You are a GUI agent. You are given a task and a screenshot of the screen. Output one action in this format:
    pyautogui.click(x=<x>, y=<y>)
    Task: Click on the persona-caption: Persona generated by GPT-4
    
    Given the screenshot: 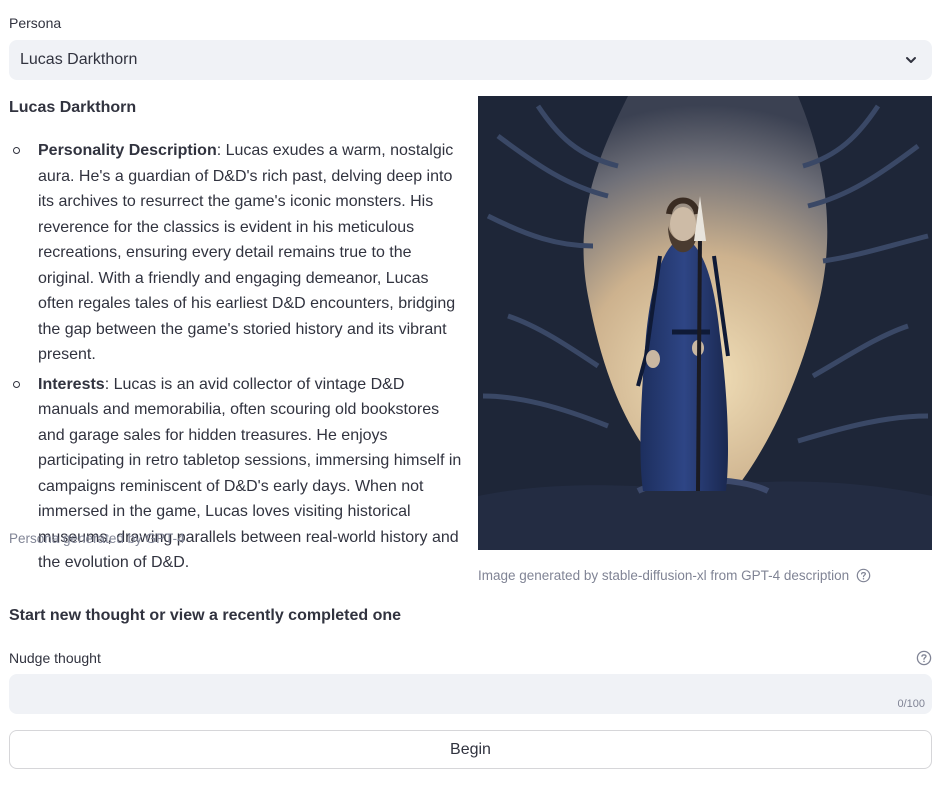 What is the action you would take?
    pyautogui.click(x=97, y=538)
    